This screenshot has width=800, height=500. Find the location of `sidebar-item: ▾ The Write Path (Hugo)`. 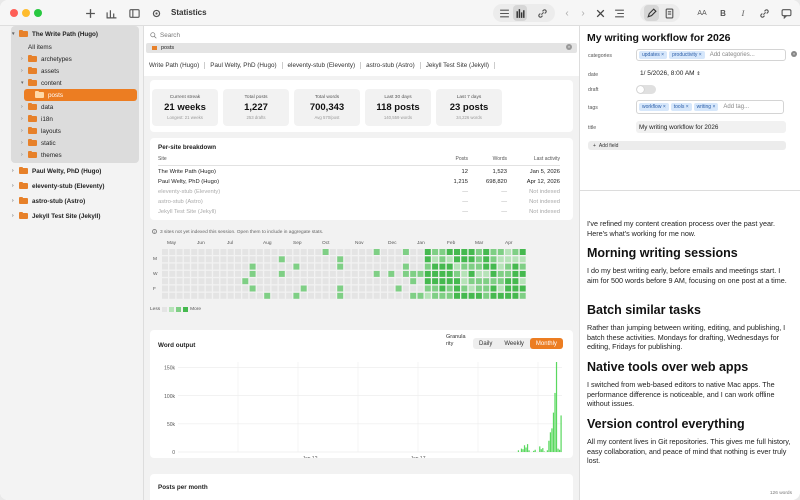

sidebar-item: ▾ The Write Path (Hugo) is located at coordinates (72, 34).